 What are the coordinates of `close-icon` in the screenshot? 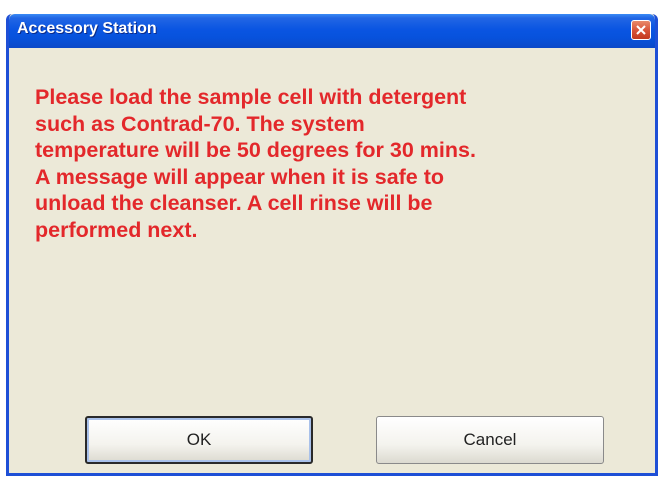 It's located at (641, 30).